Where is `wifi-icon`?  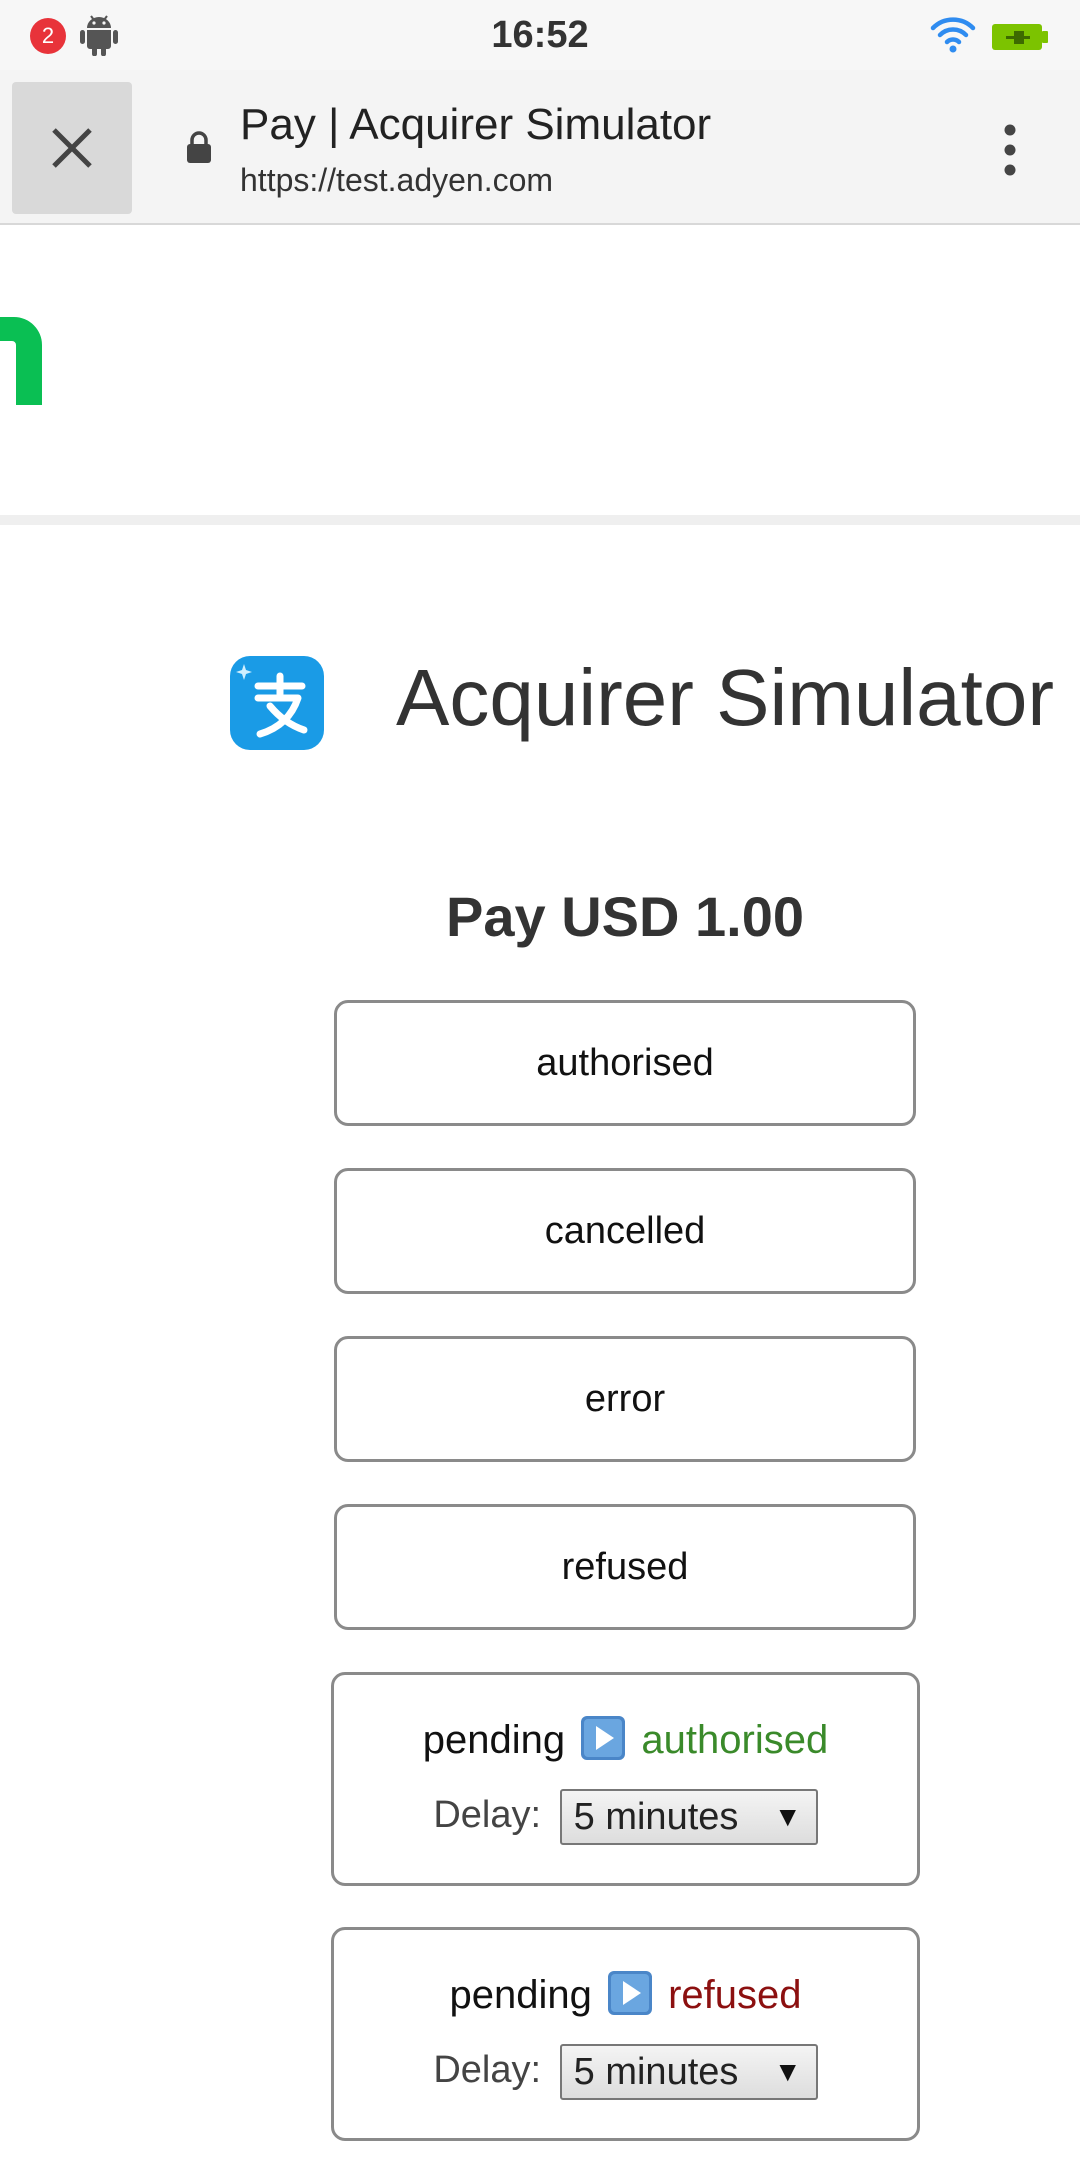 wifi-icon is located at coordinates (953, 35).